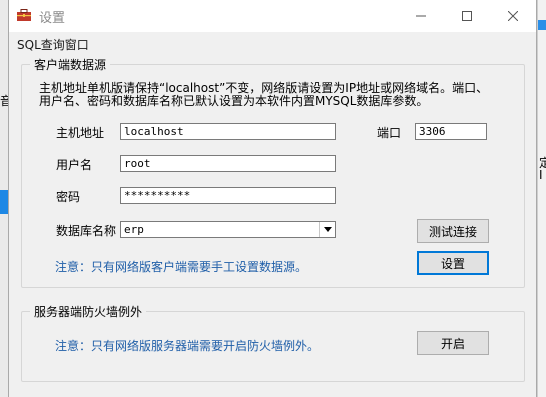 This screenshot has width=546, height=397. I want to click on close-icon, so click(513, 16).